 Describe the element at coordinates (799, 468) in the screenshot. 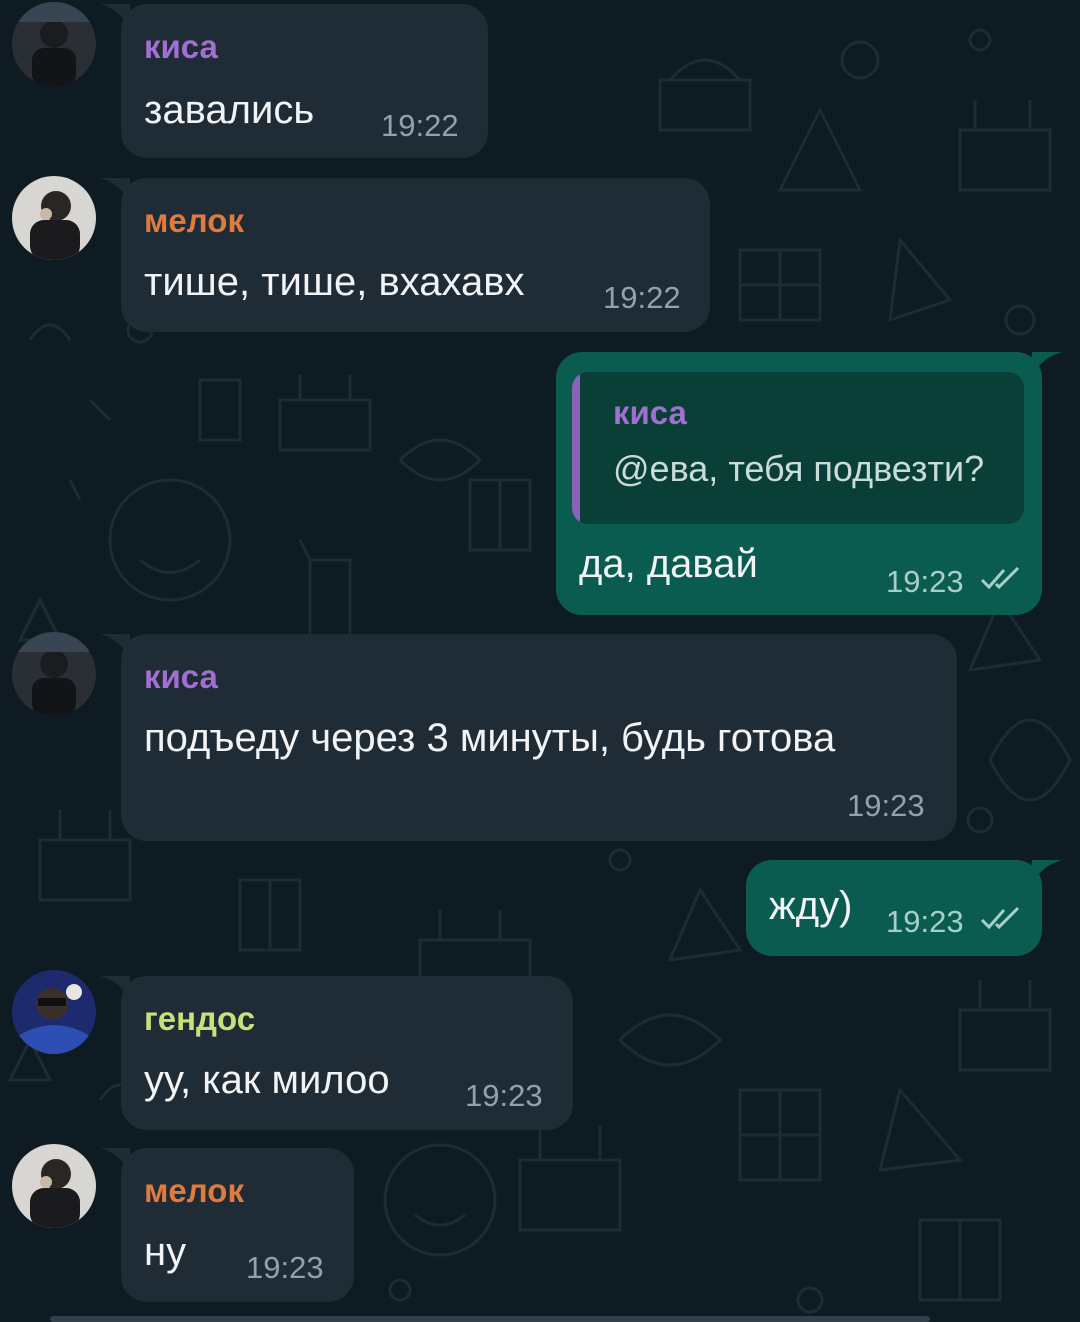

I see `reply-text: @ева, тебя подвезти?` at that location.